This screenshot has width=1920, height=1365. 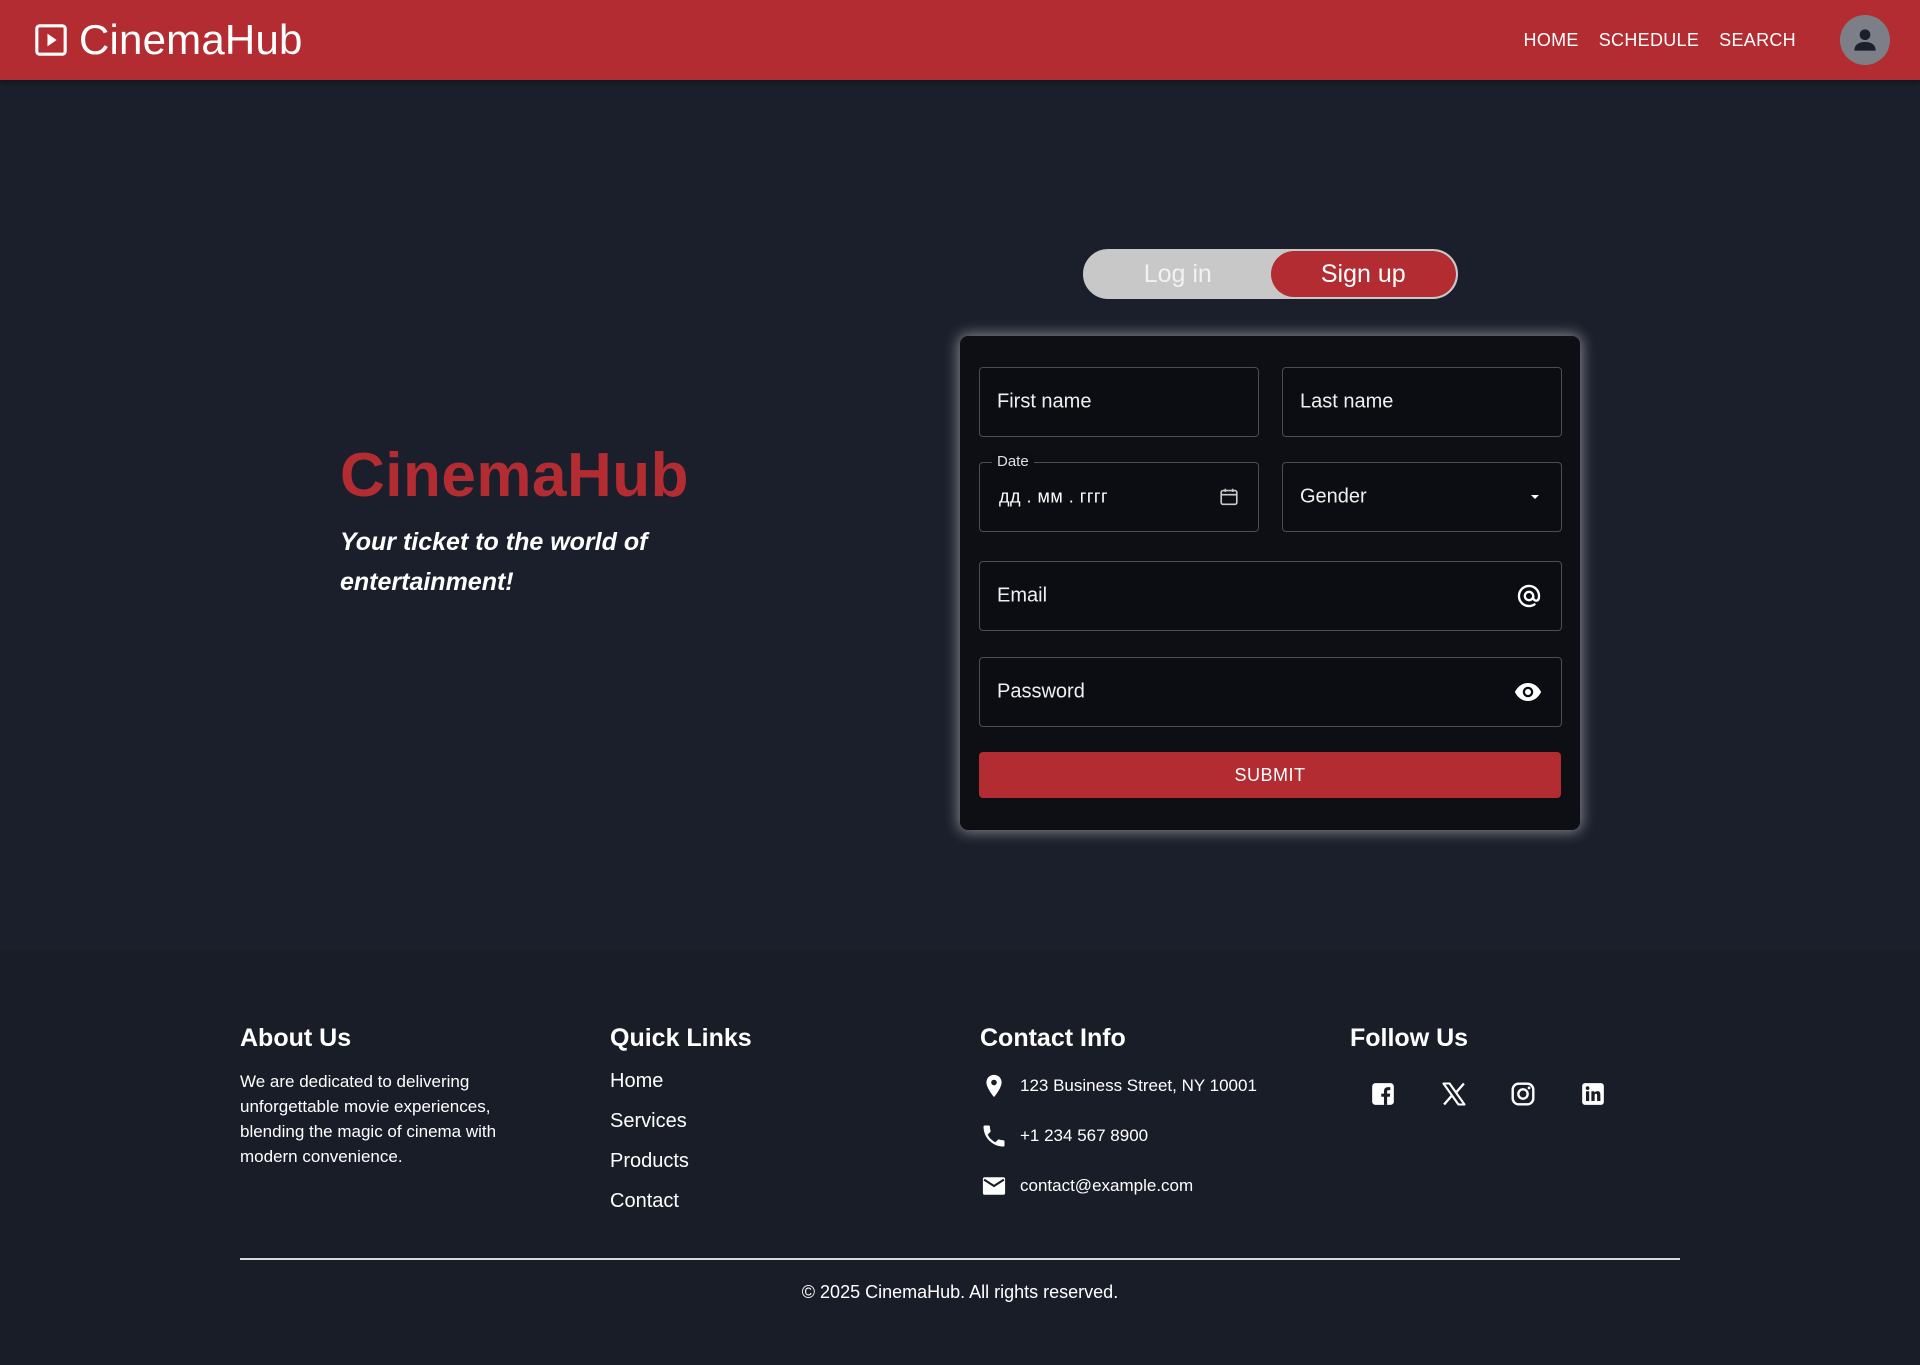 I want to click on login-tab: Log in, so click(x=1178, y=274).